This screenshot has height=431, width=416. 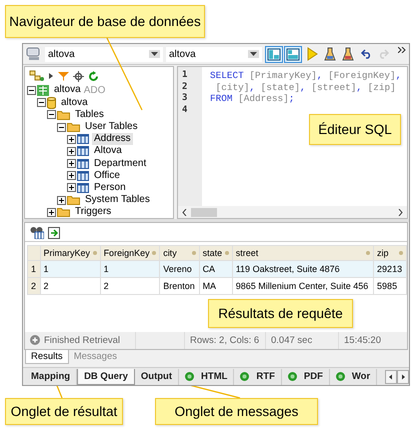 What do you see at coordinates (366, 54) in the screenshot?
I see `undo-icon` at bounding box center [366, 54].